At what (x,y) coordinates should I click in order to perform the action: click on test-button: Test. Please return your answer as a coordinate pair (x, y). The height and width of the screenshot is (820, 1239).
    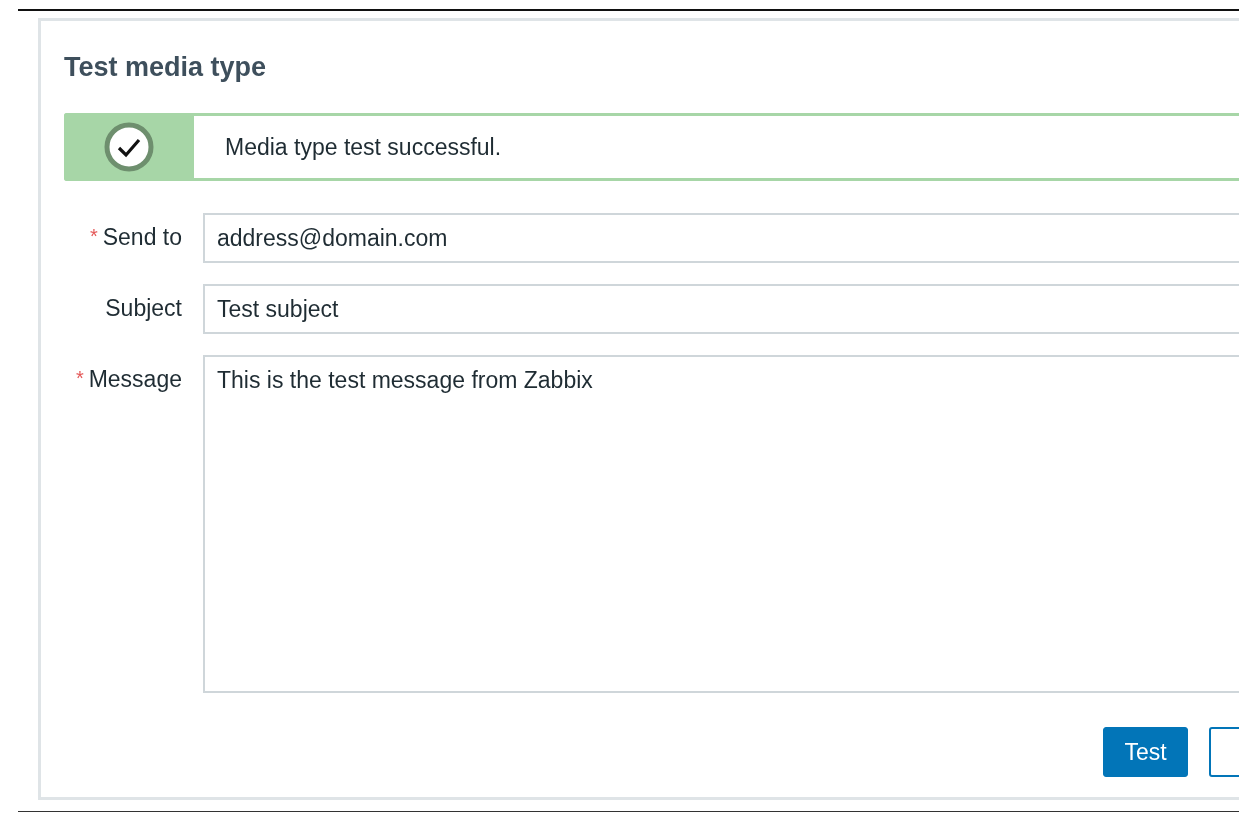
    Looking at the image, I should click on (1146, 752).